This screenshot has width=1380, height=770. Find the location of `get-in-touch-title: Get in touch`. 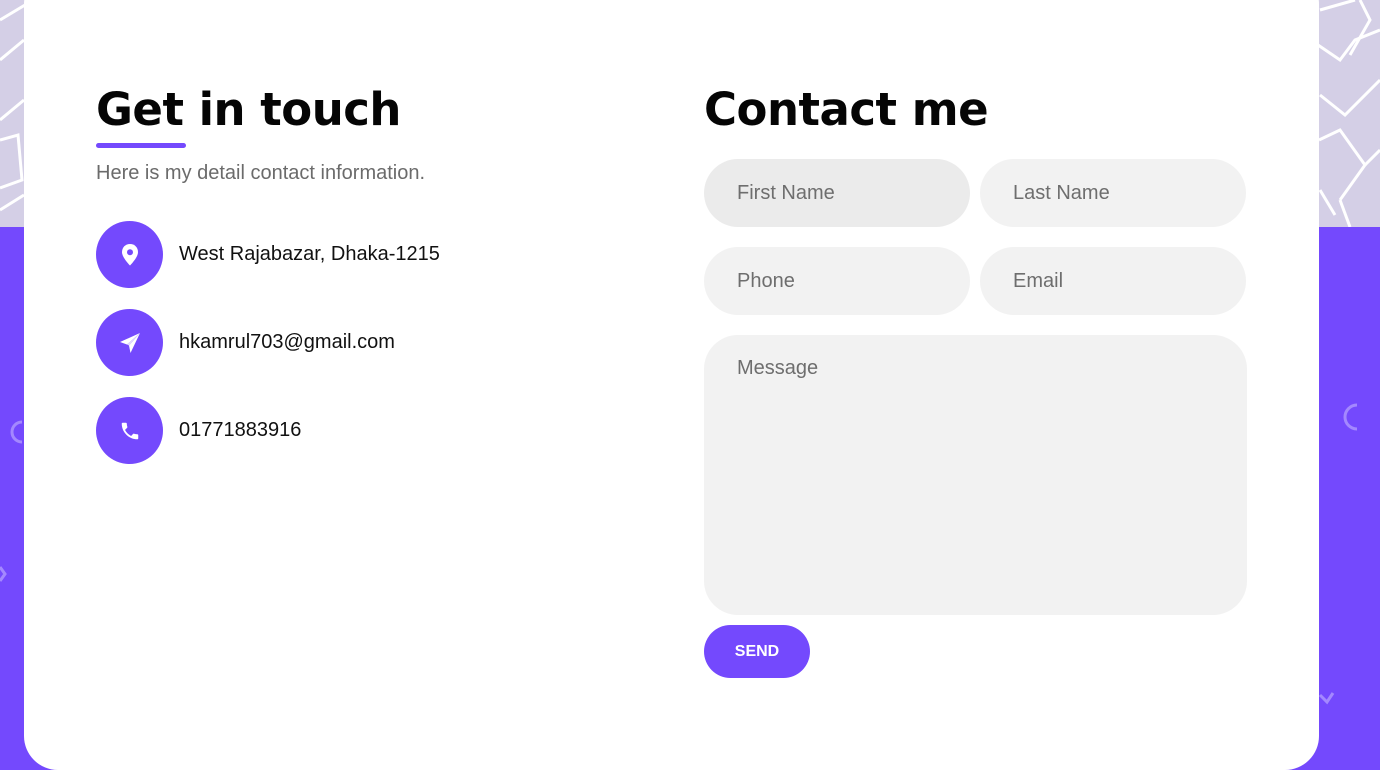

get-in-touch-title: Get in touch is located at coordinates (248, 109).